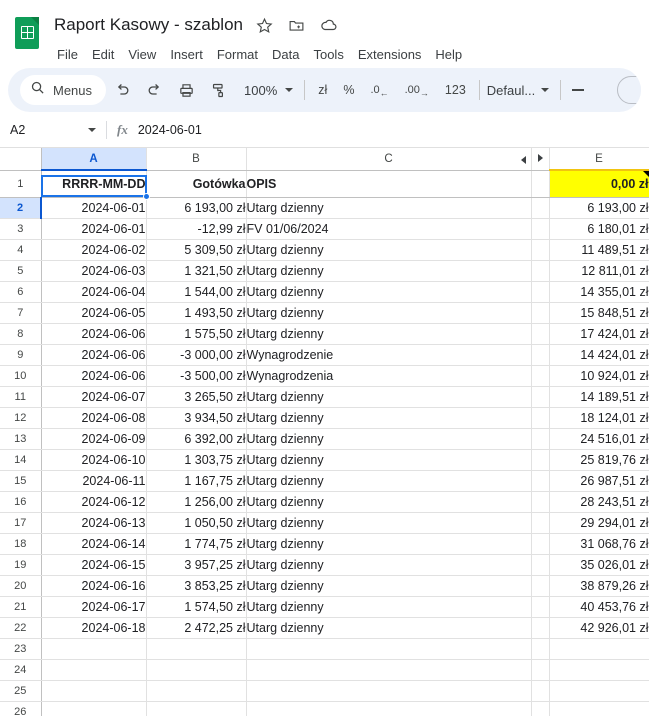 The image size is (649, 716). Describe the element at coordinates (379, 90) in the screenshot. I see `decrease-decimal-button: .0 ←` at that location.